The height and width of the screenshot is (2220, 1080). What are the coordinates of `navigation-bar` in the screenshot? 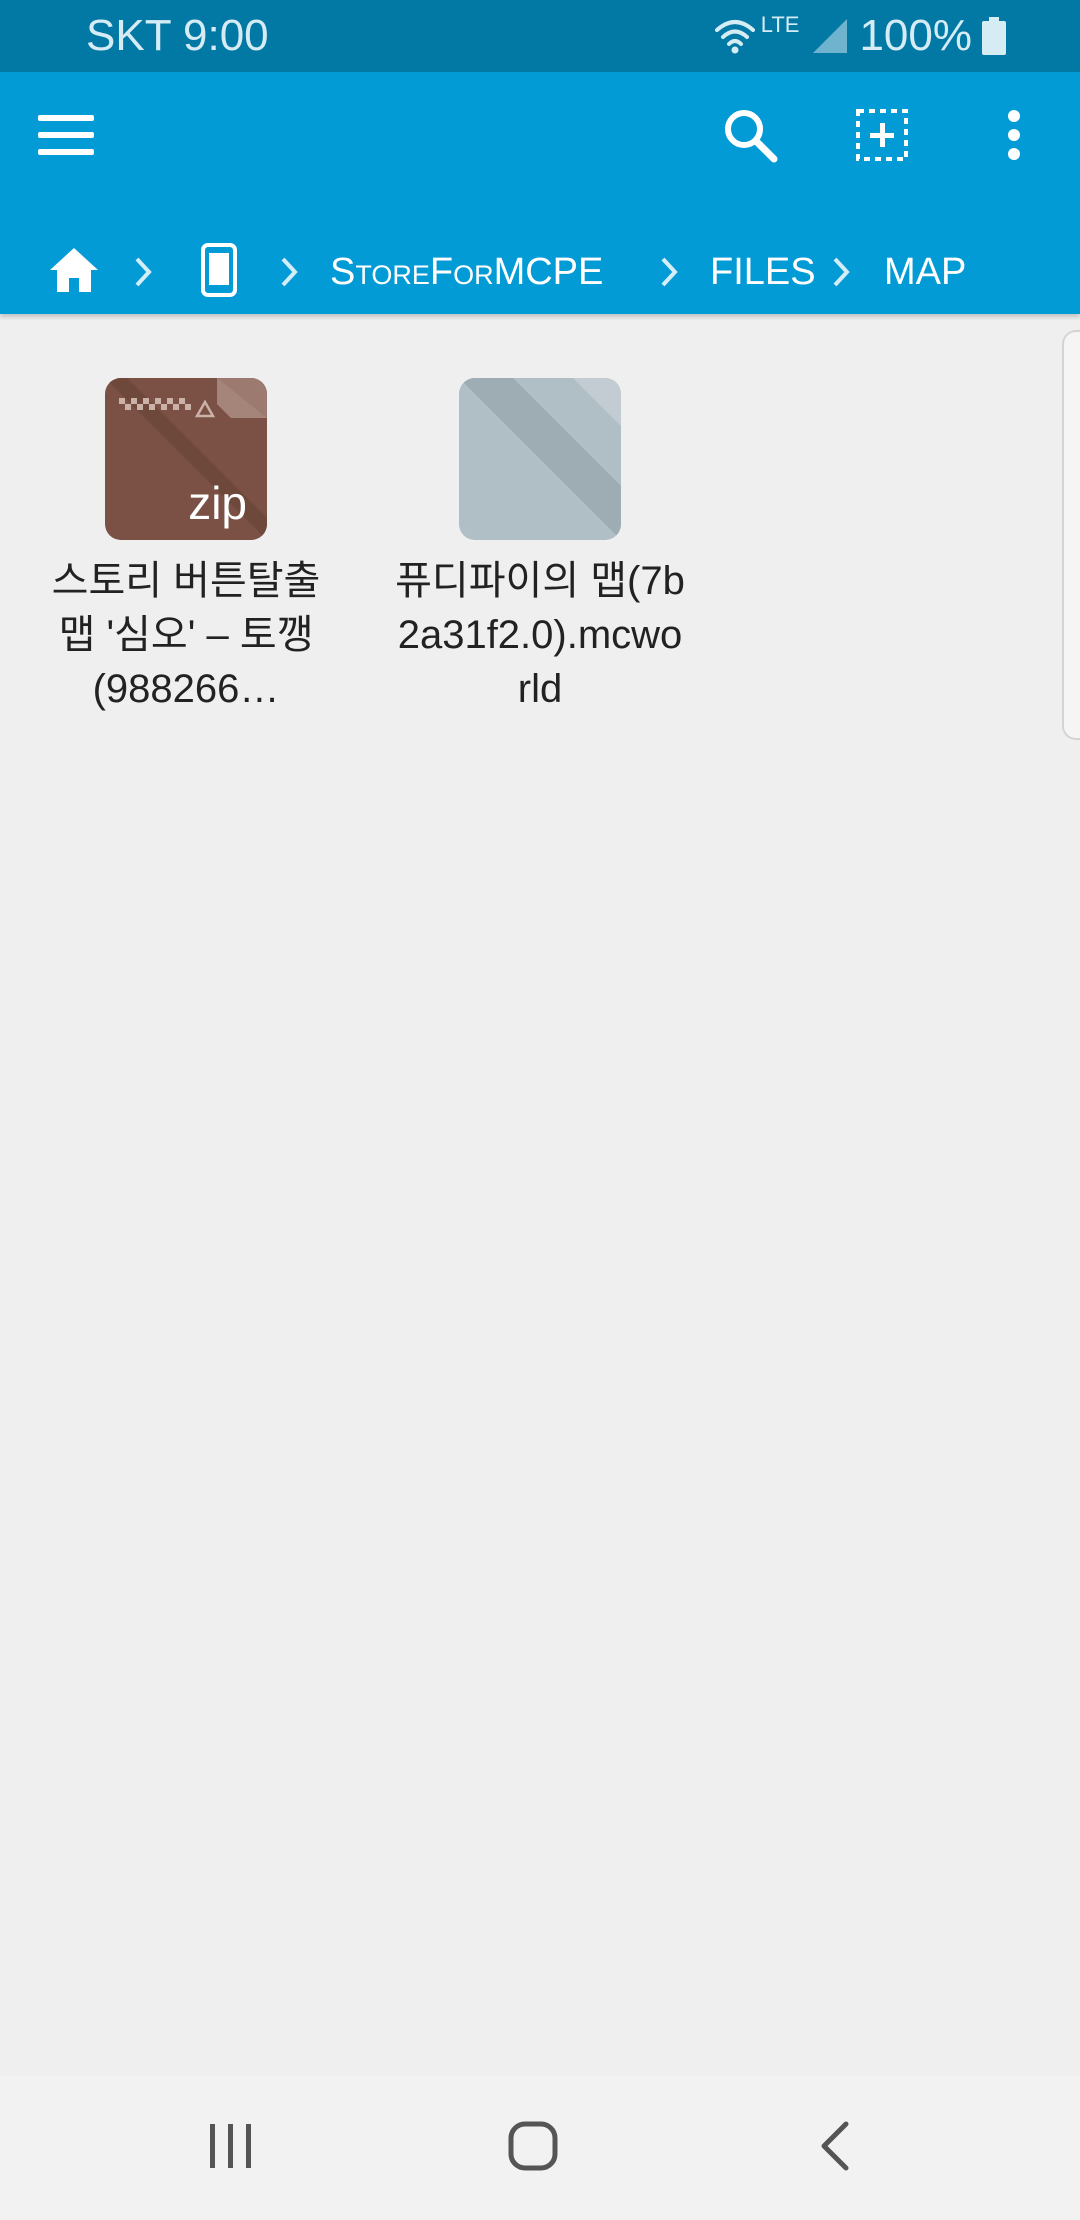 It's located at (540, 2148).